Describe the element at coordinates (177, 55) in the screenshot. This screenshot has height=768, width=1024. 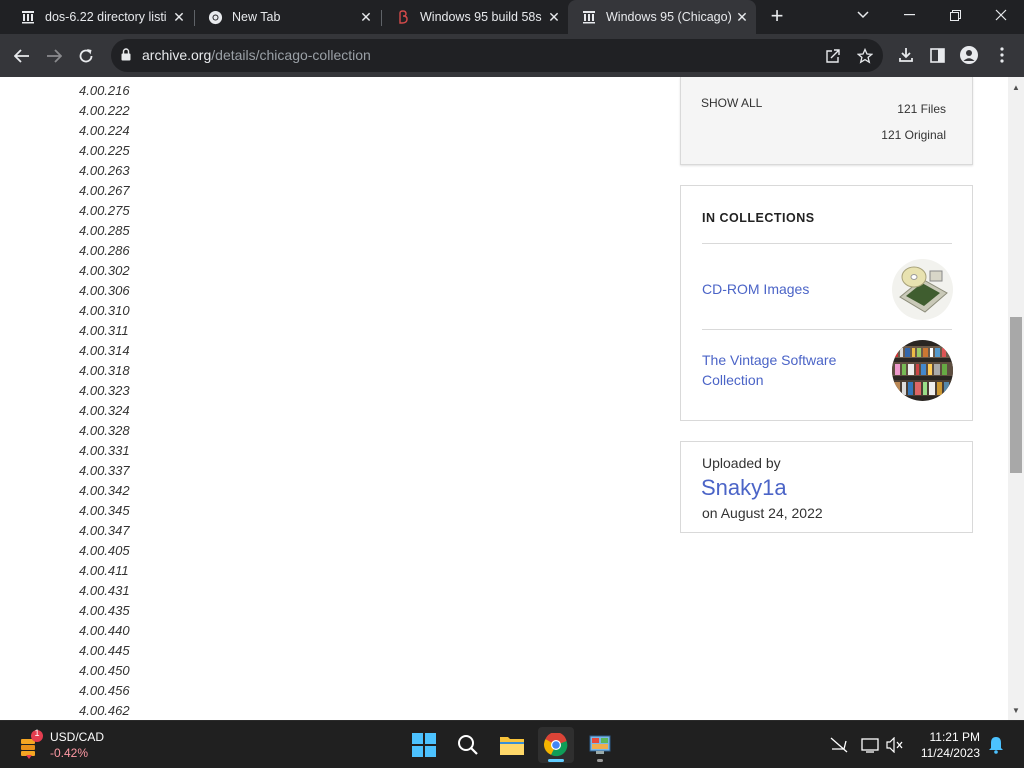
I see `url-host: archive.org` at that location.